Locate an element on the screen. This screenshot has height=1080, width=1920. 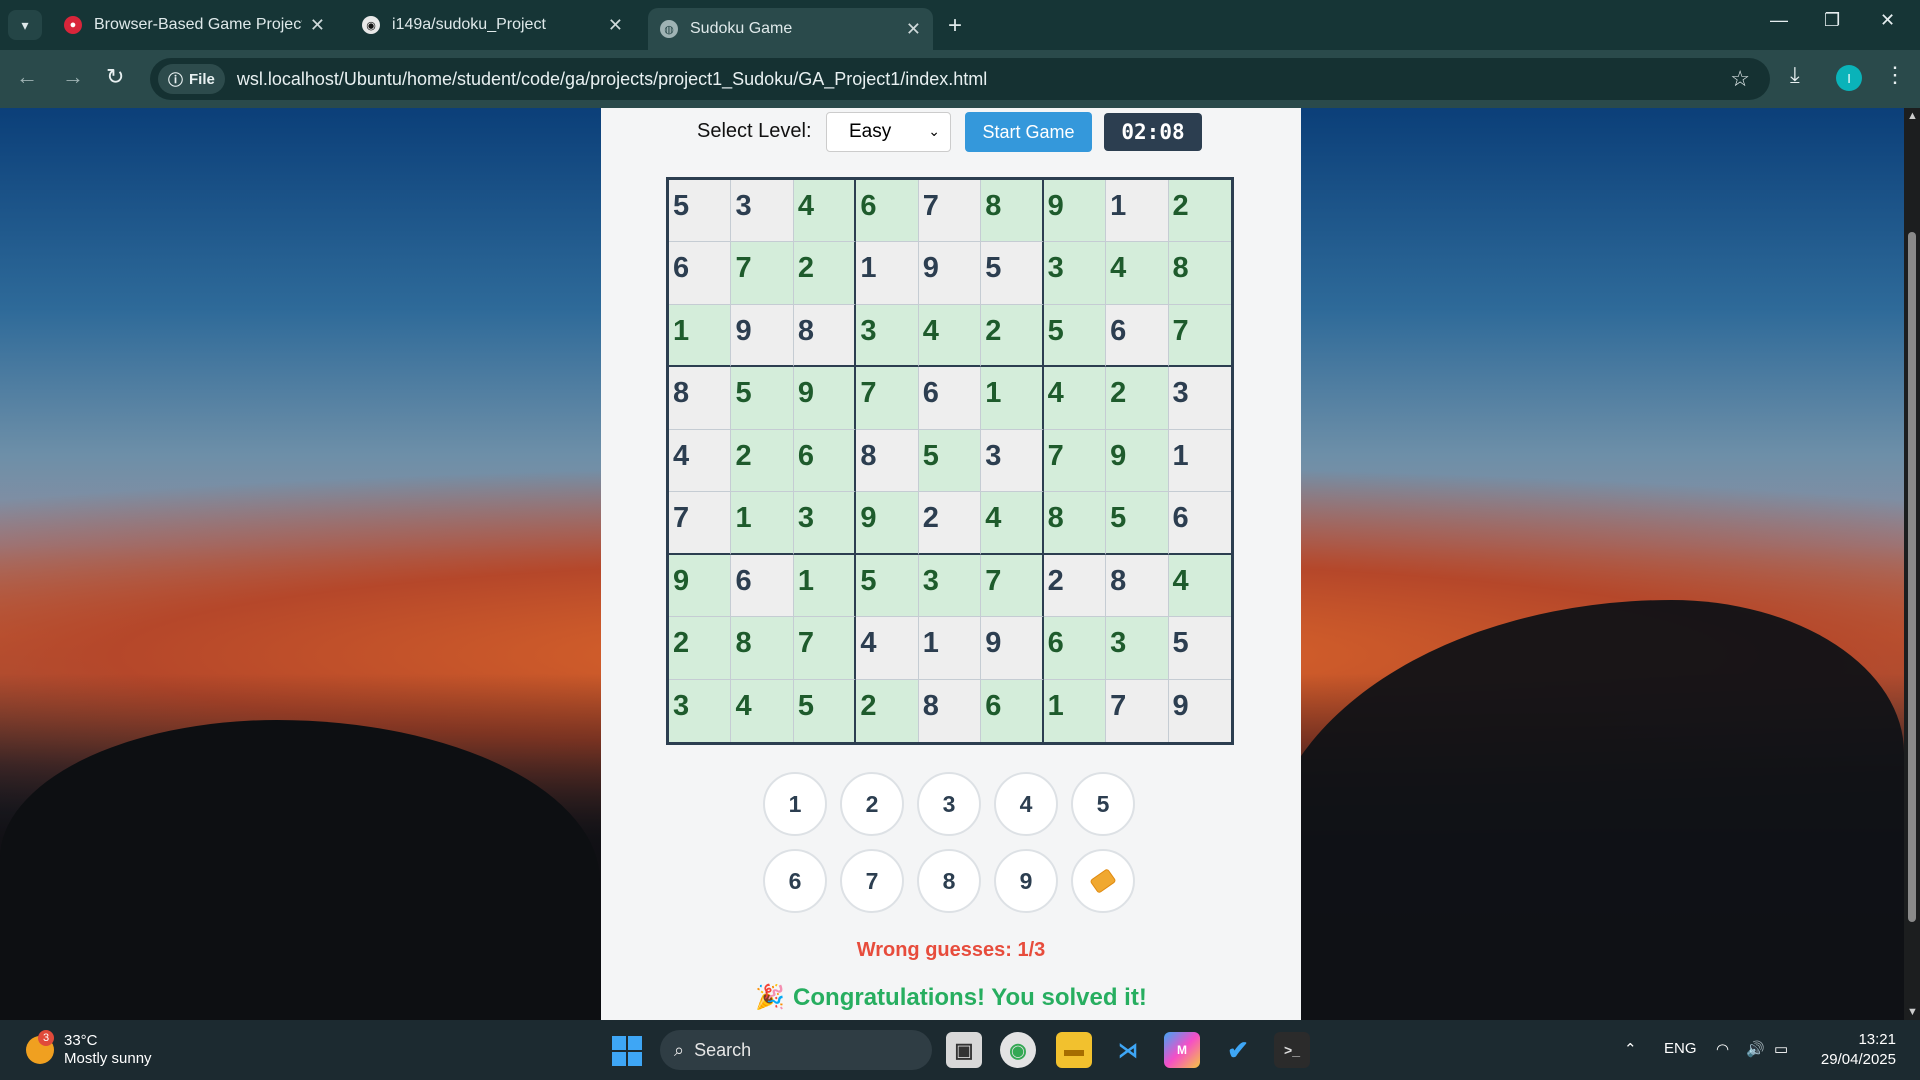
number-button-5: 5 is located at coordinates (1103, 804).